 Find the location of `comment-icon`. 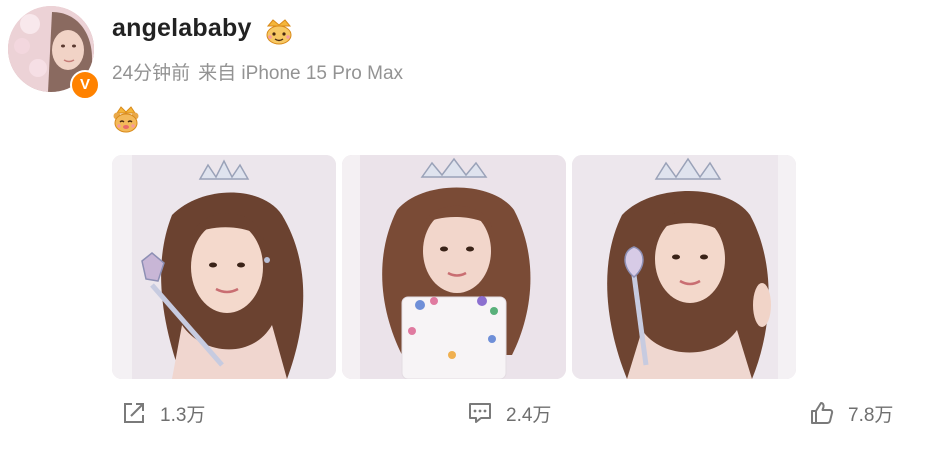

comment-icon is located at coordinates (480, 413).